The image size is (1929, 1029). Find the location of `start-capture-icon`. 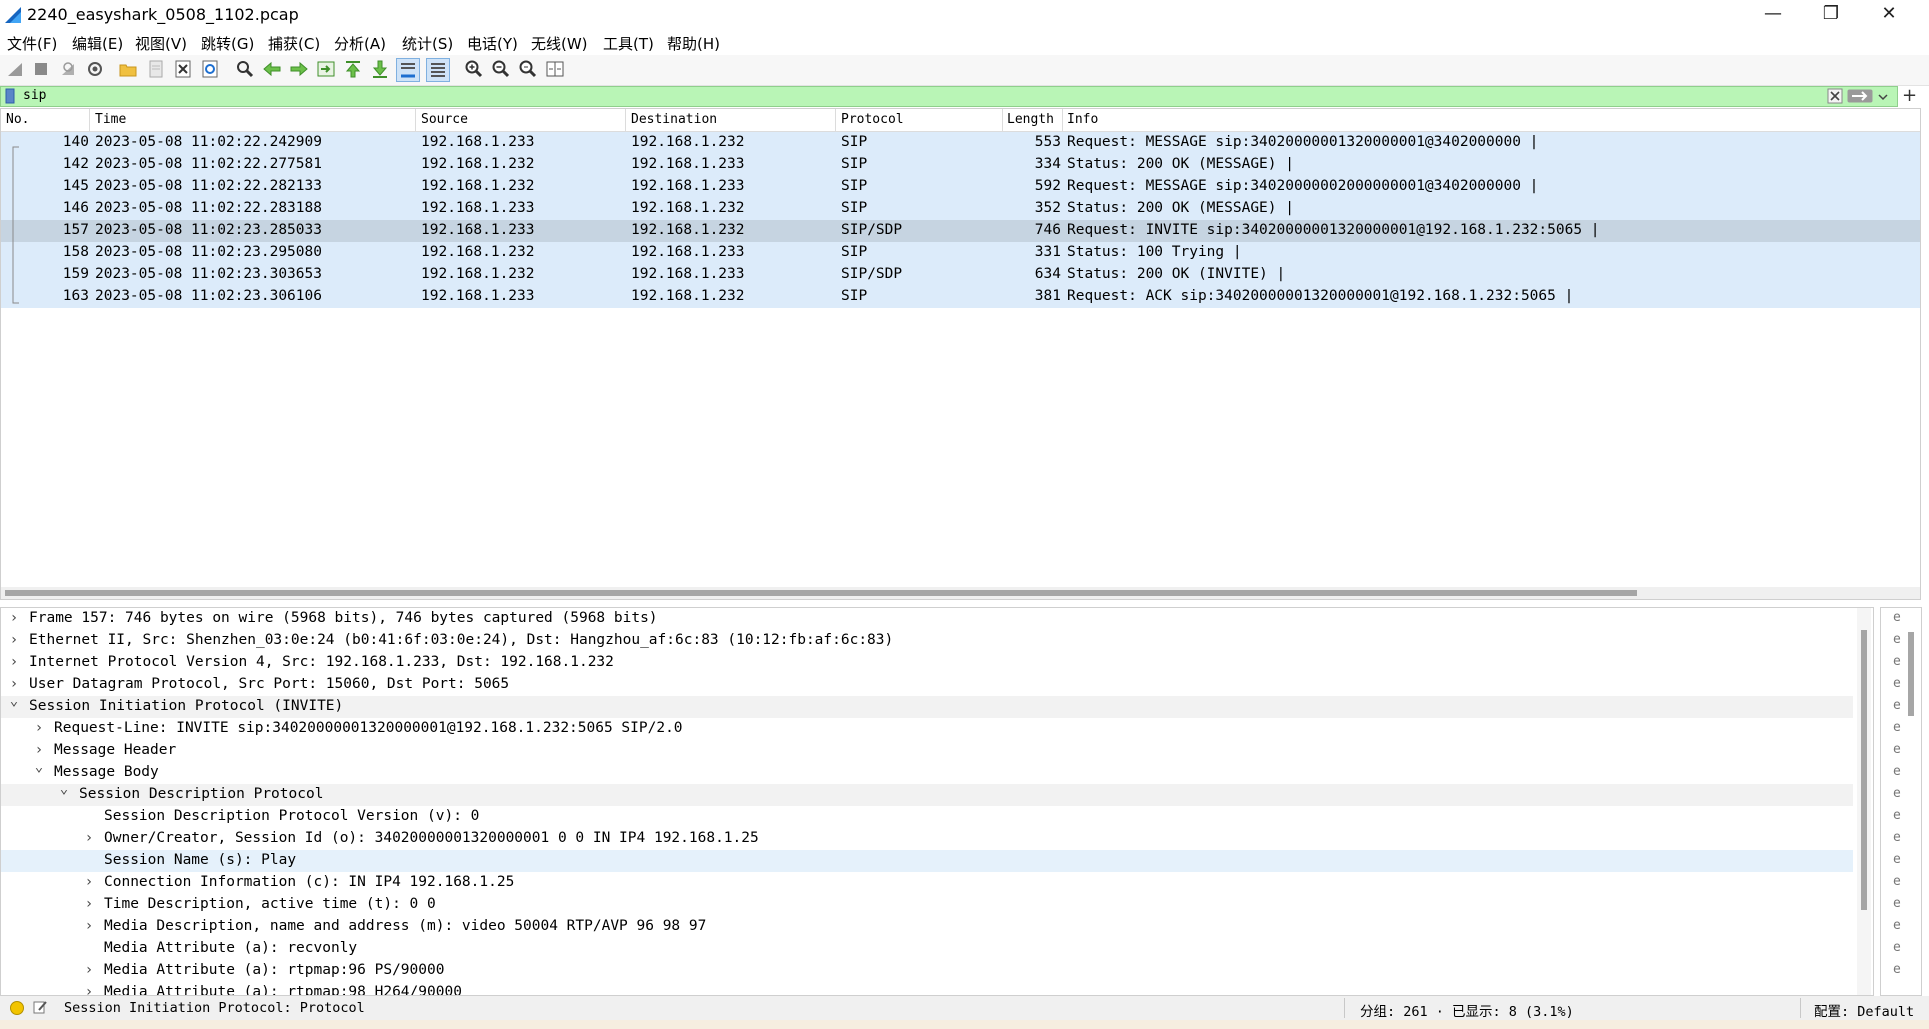

start-capture-icon is located at coordinates (15, 69).